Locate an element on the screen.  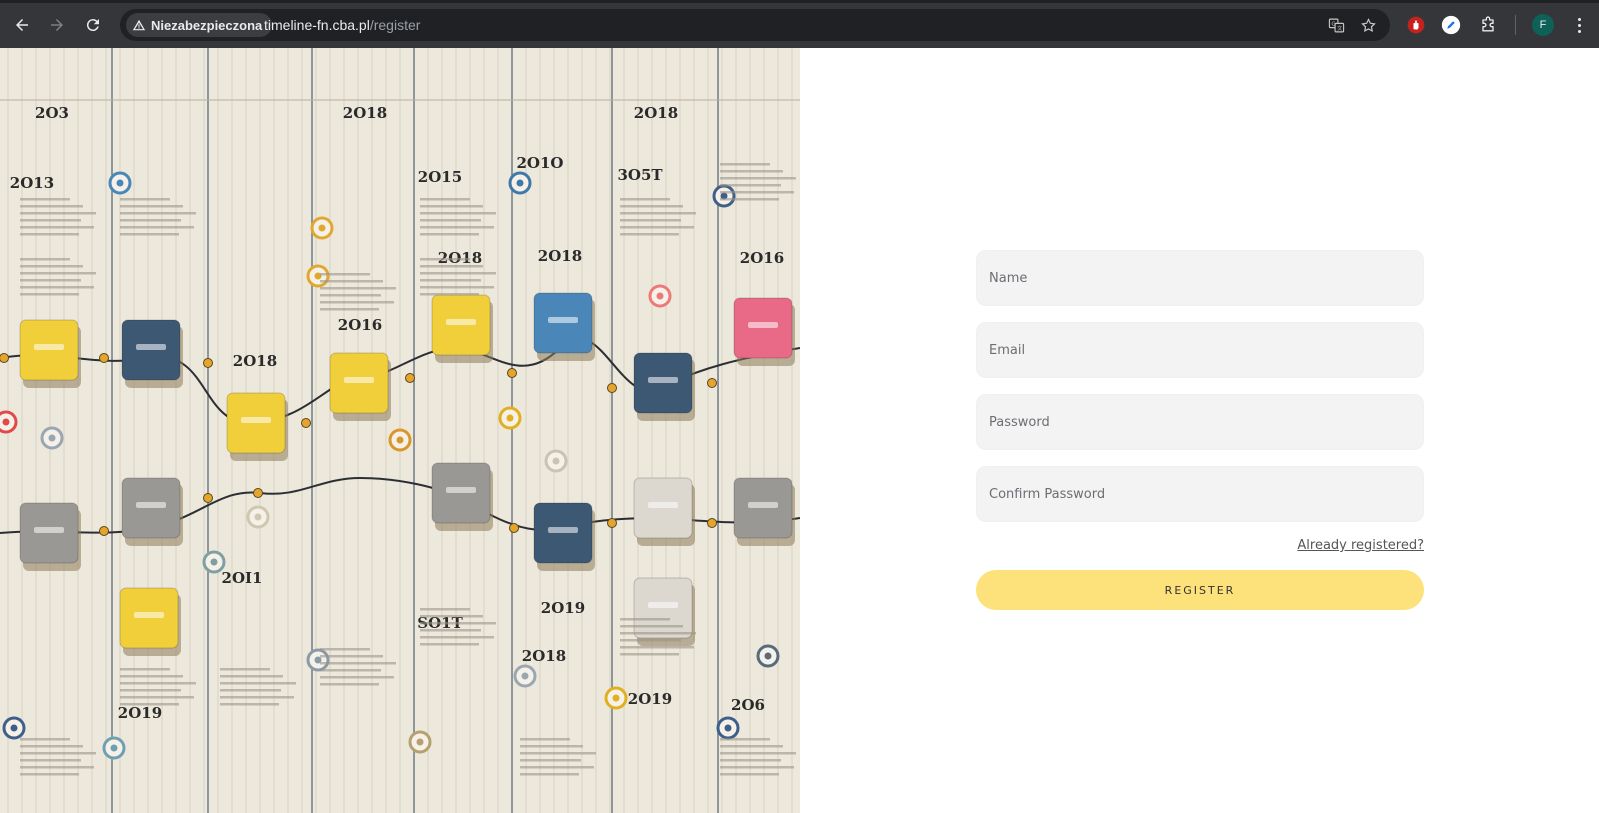
security-label: Niezabezpieczona is located at coordinates (207, 25).